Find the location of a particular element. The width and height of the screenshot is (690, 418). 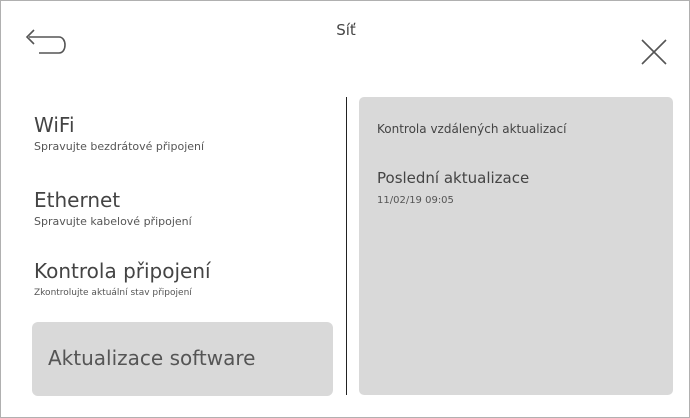

menu-item-label: Ethernet is located at coordinates (77, 200).